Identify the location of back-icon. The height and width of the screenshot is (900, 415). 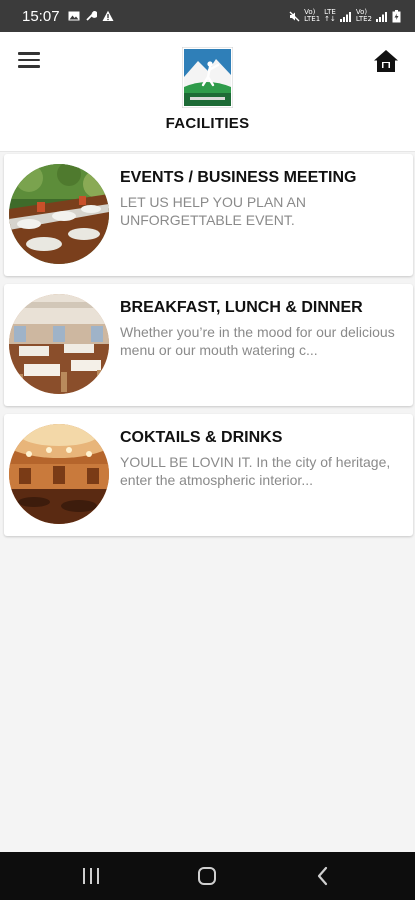
(323, 876).